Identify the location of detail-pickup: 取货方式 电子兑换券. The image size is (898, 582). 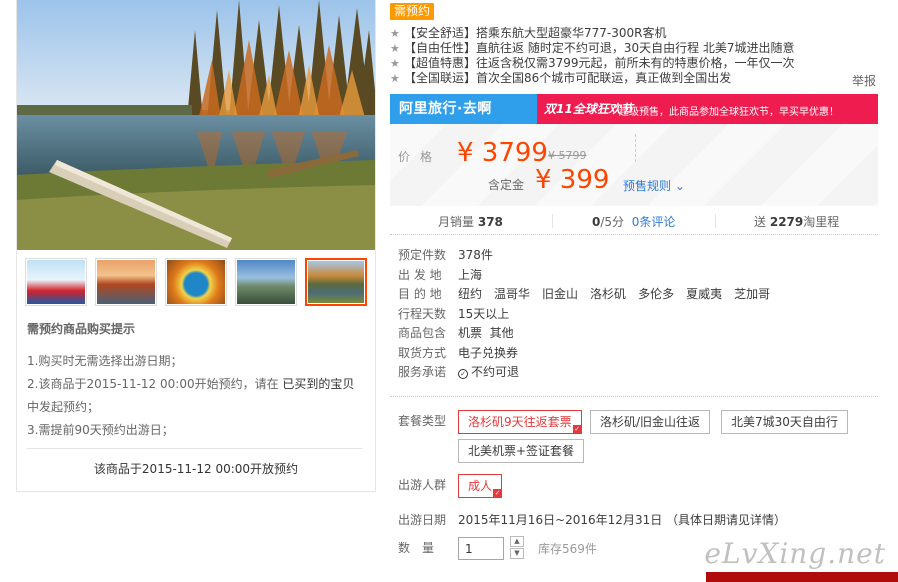
(458, 352).